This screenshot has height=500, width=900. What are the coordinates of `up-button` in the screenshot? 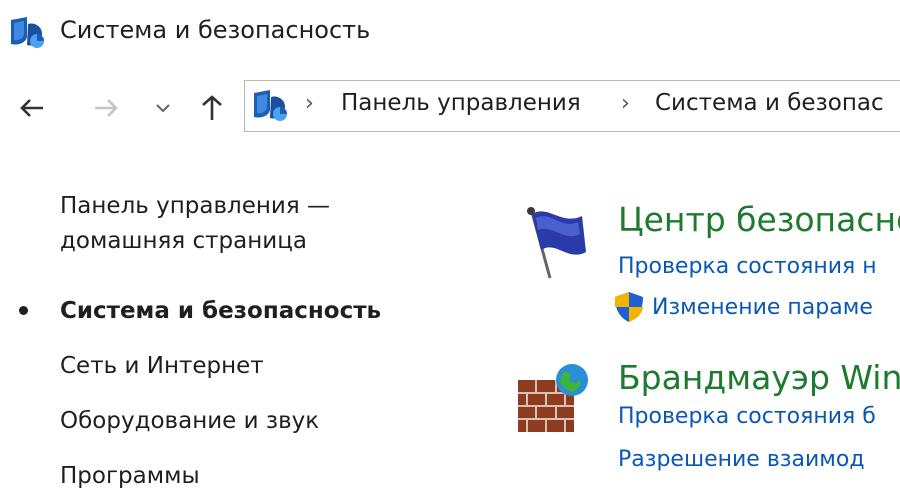 It's located at (212, 108).